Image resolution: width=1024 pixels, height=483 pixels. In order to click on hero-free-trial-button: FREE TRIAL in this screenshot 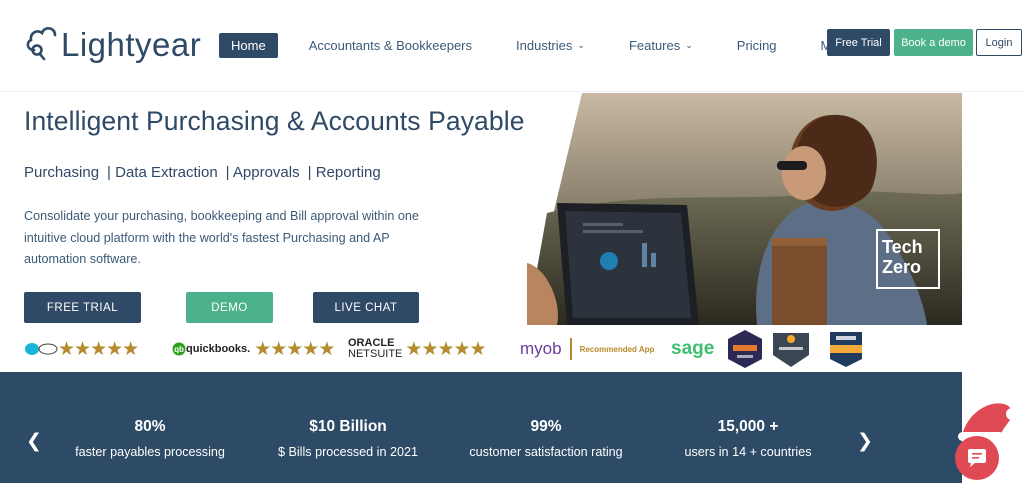, I will do `click(82, 307)`.